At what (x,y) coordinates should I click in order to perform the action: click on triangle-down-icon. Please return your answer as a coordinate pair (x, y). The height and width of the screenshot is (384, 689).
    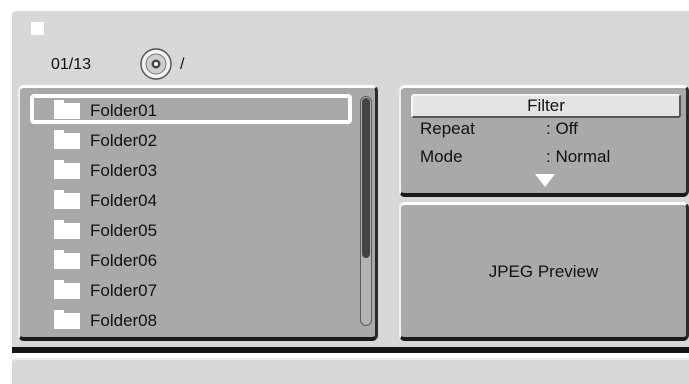
    Looking at the image, I should click on (545, 180).